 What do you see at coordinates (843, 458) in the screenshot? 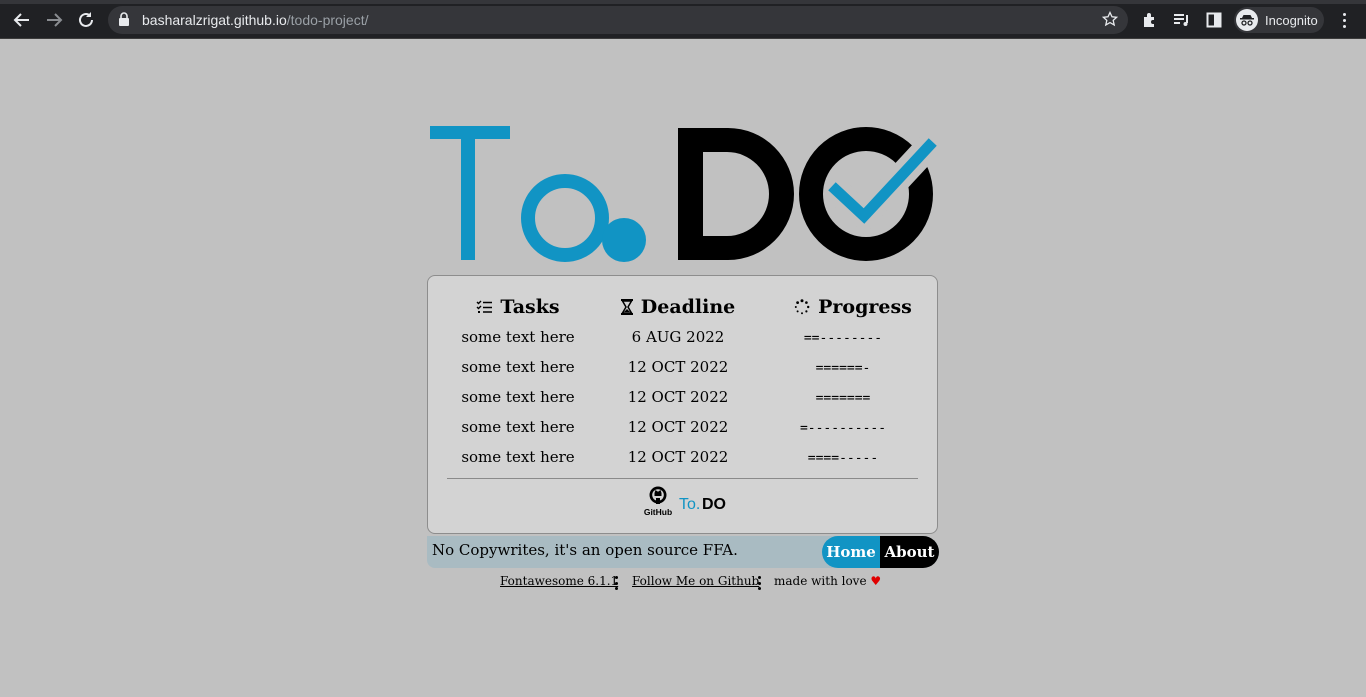
I see `progress-cell: ====-----` at bounding box center [843, 458].